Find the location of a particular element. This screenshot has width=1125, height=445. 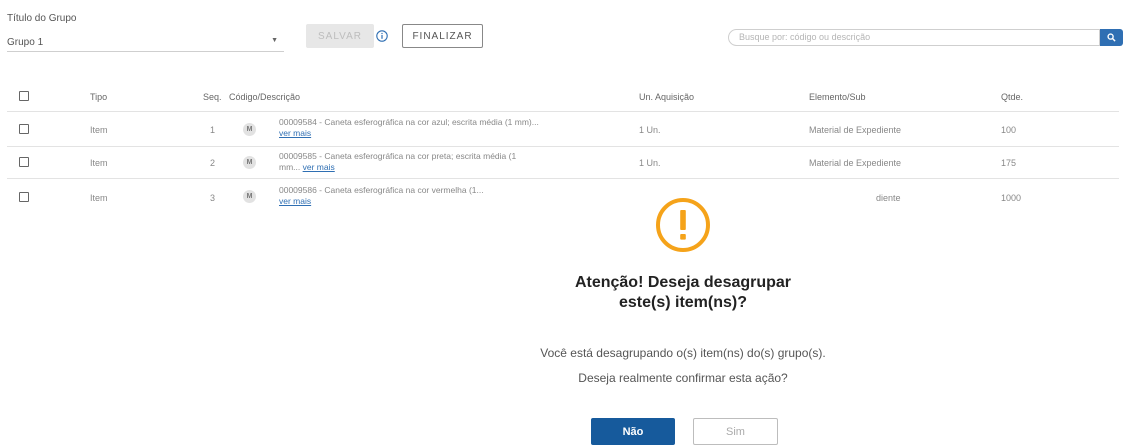

row-elemento-sub: diente is located at coordinates (888, 198).